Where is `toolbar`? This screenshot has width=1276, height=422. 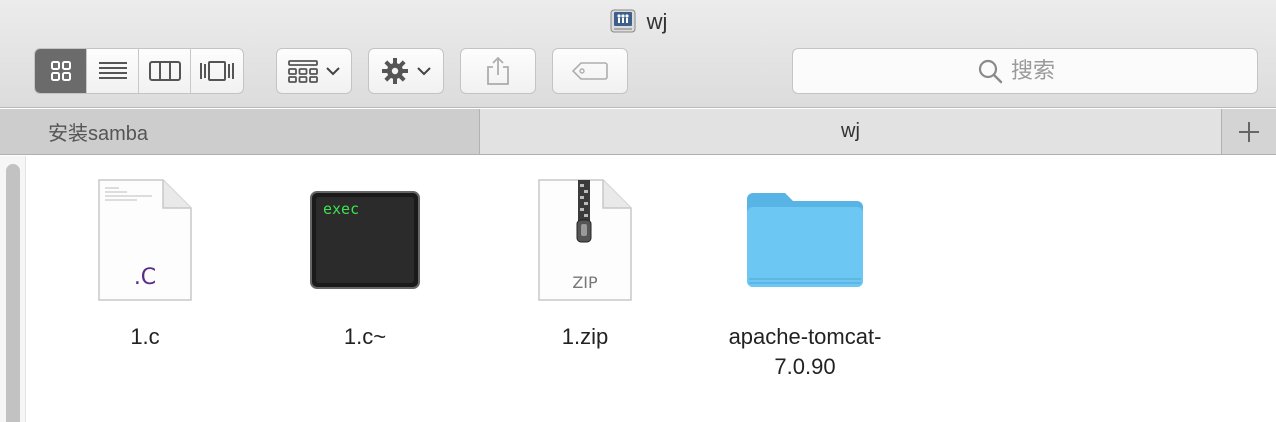
toolbar is located at coordinates (638, 72).